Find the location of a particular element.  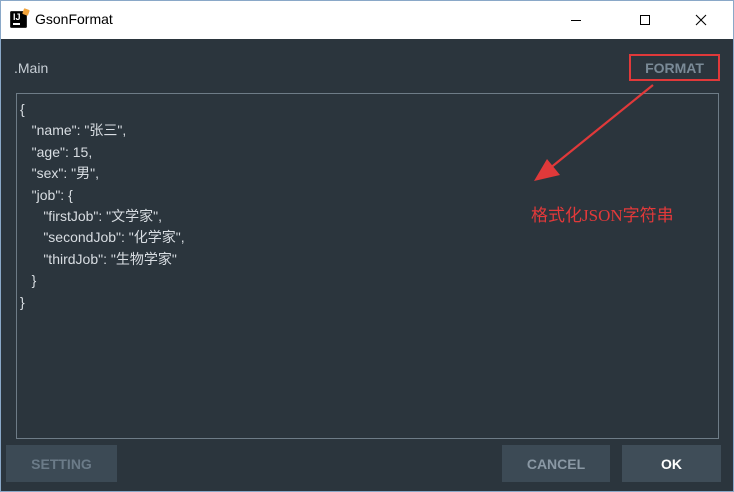

app-icon-glyph: IJ is located at coordinates (17, 17).